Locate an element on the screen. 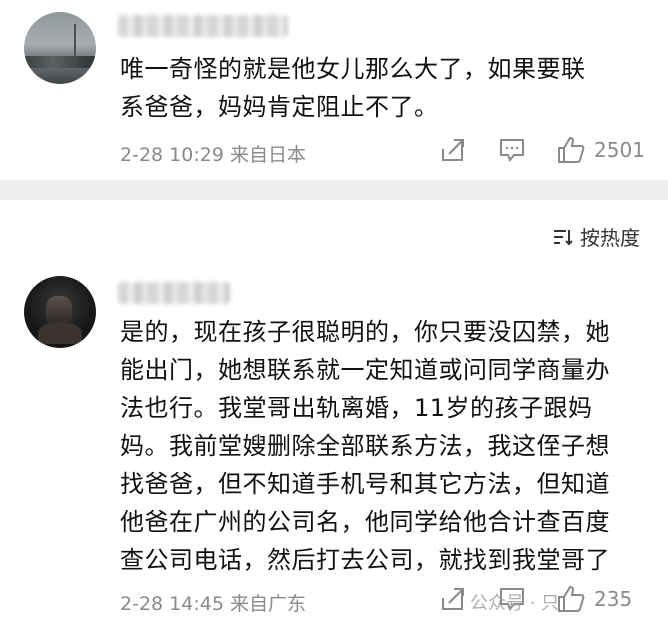 This screenshot has height=629, width=668. sort-label: 按热度 is located at coordinates (610, 238).